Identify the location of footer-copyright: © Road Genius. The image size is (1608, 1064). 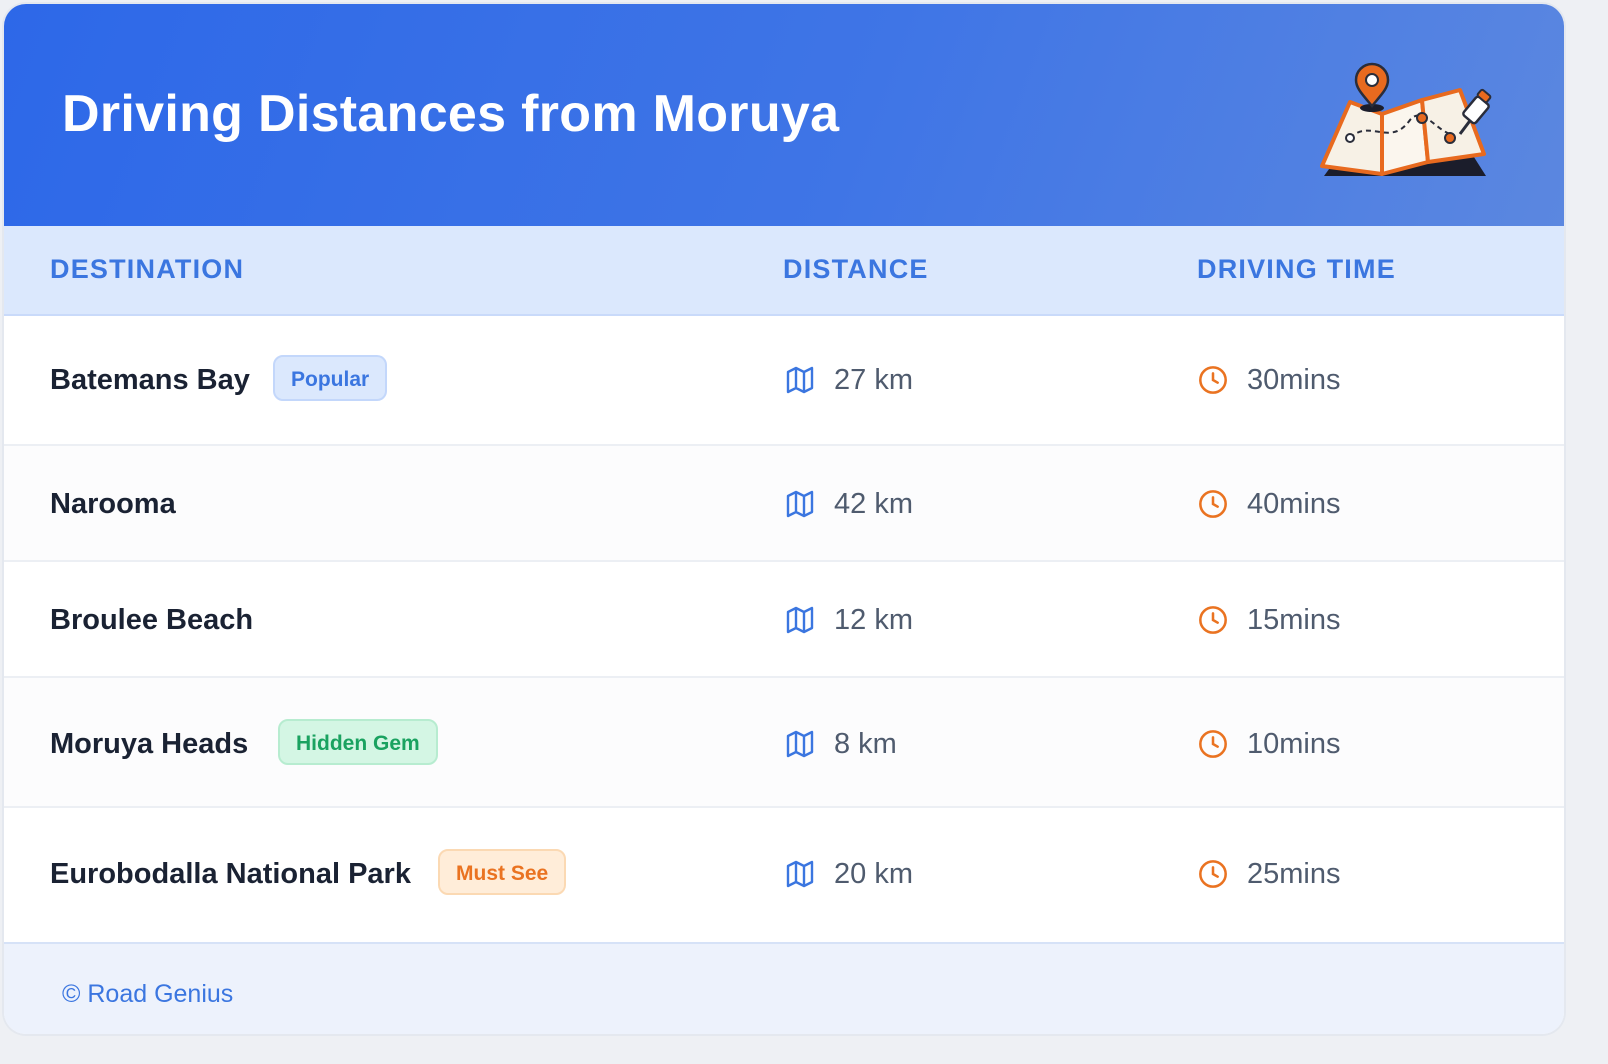
(148, 994).